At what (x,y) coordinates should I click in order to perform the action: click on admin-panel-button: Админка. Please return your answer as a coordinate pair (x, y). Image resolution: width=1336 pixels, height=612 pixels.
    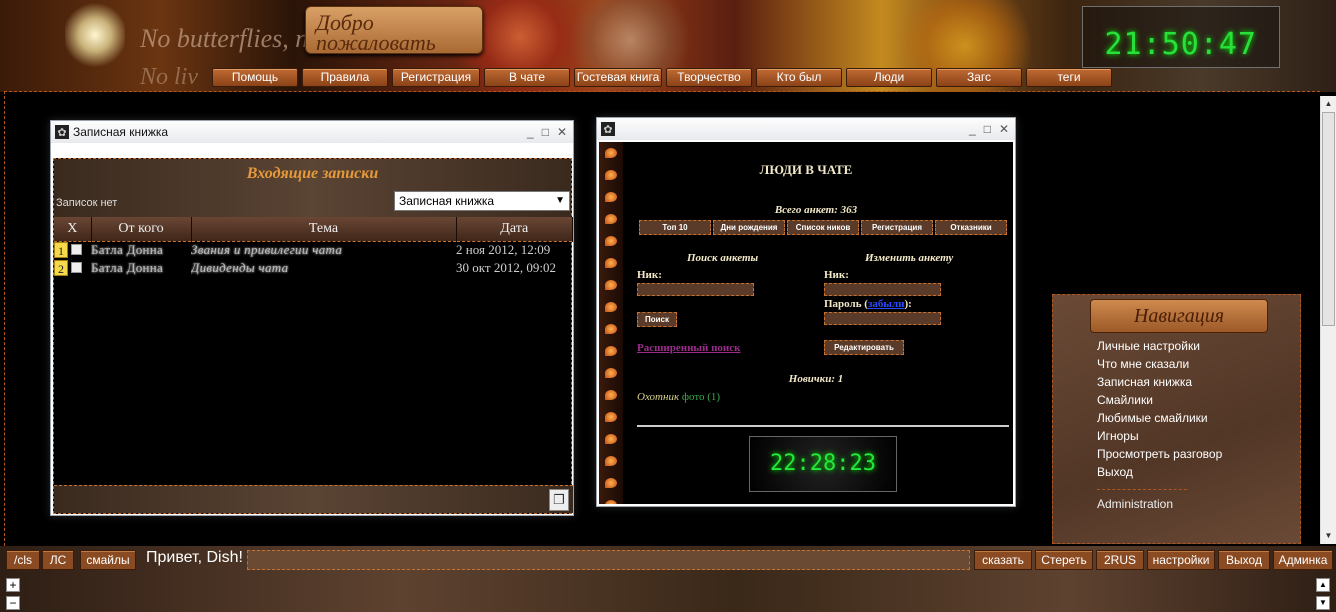
    Looking at the image, I should click on (1303, 560).